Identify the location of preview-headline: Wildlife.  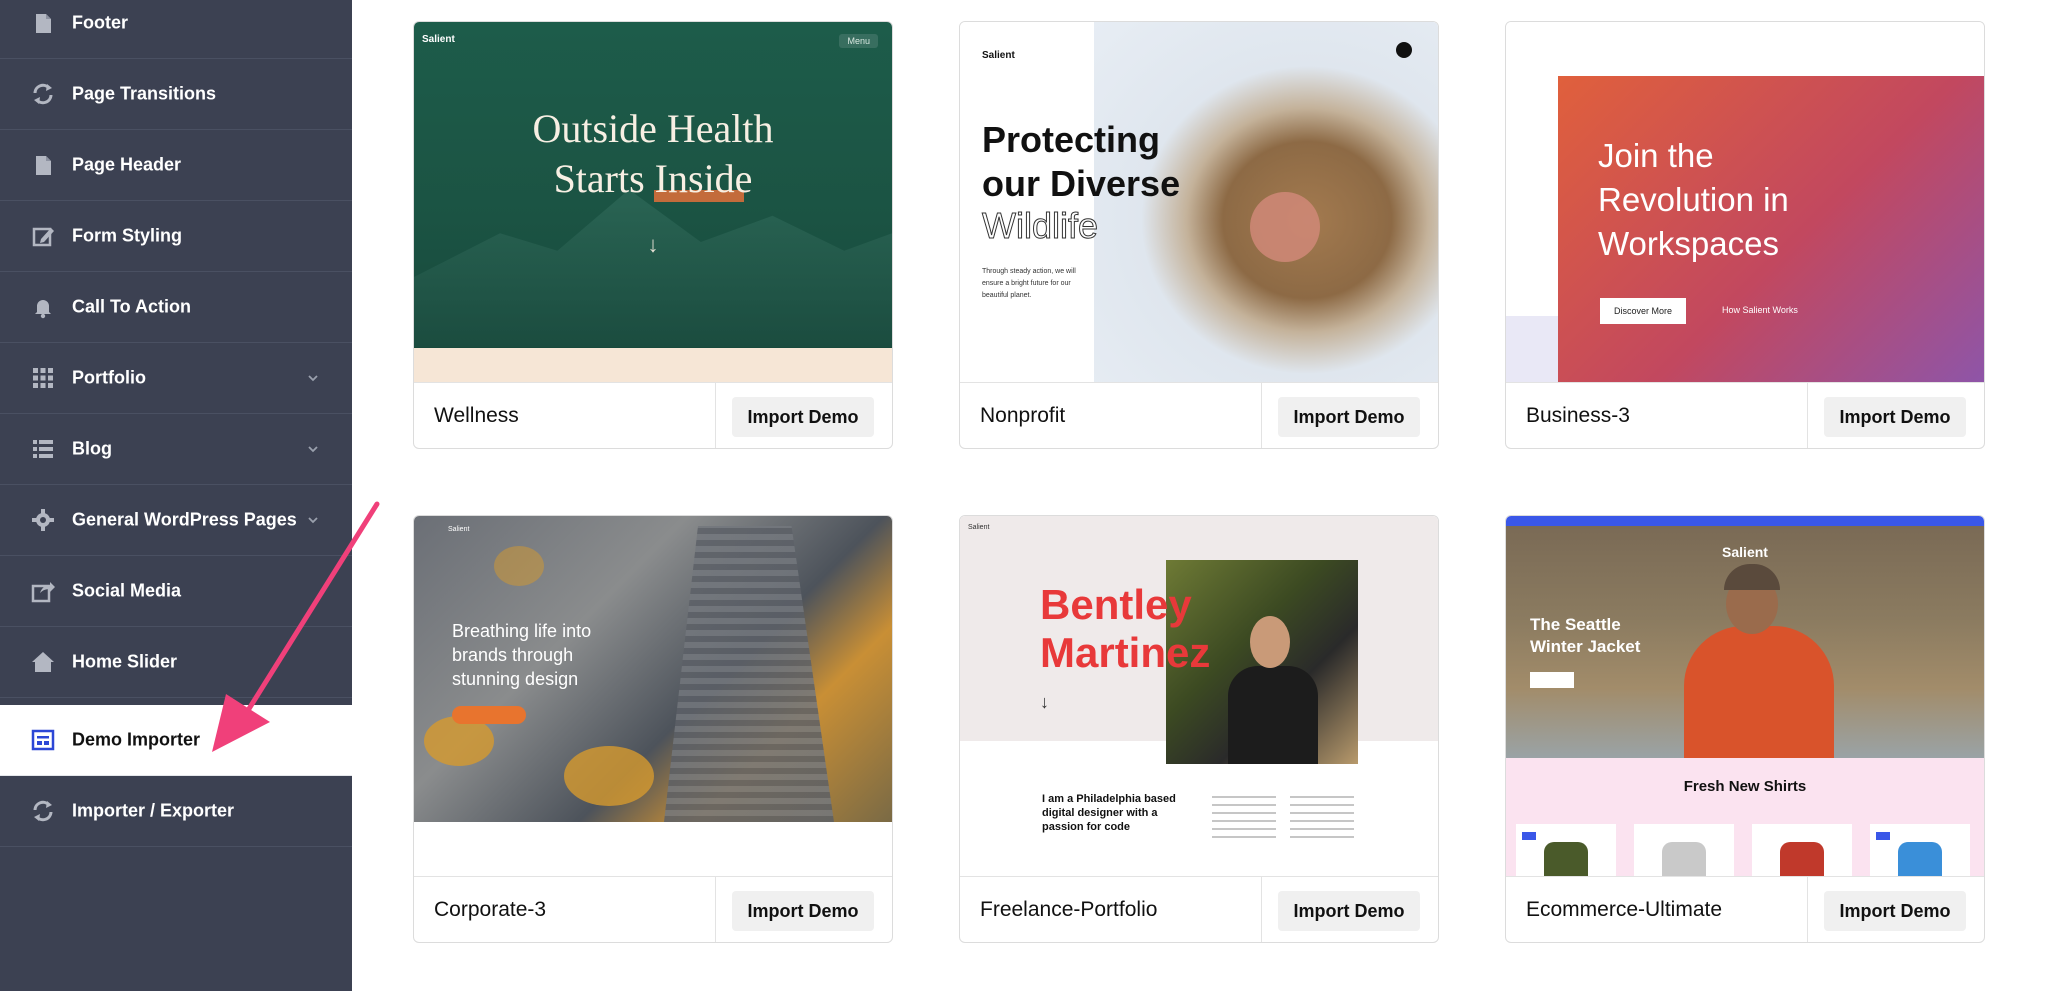
(1040, 226).